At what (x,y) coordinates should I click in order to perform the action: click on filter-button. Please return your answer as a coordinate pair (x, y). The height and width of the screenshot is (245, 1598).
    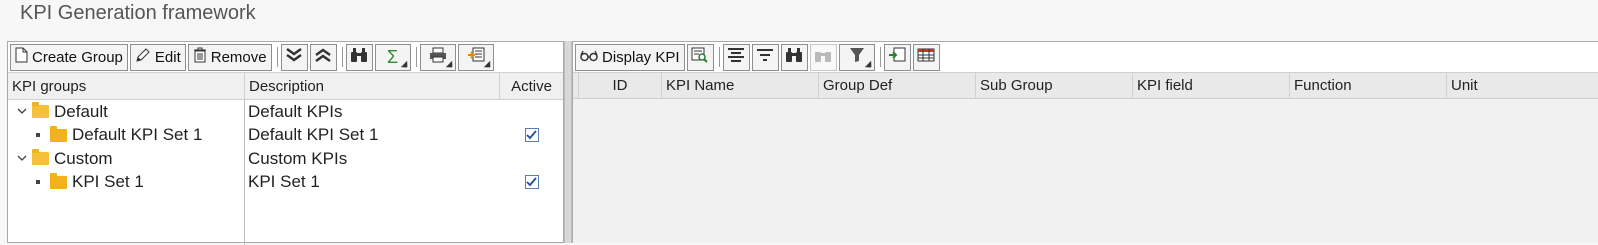
    Looking at the image, I should click on (856, 57).